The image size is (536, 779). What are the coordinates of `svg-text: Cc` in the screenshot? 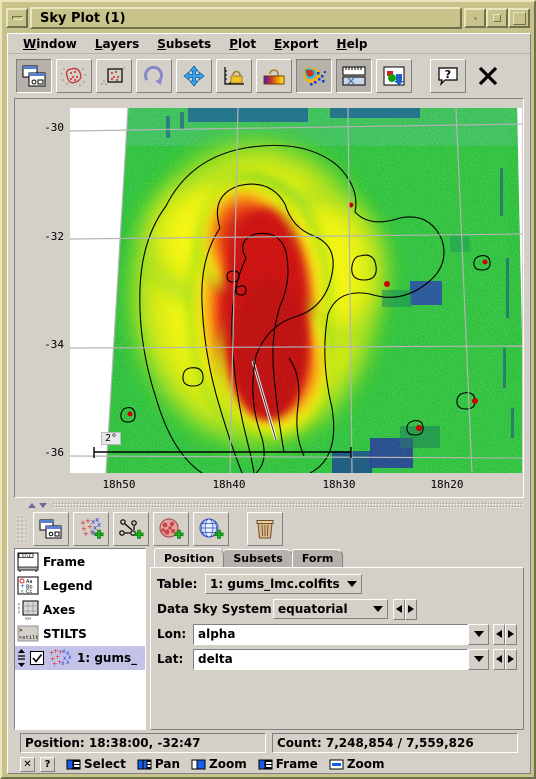 It's located at (29, 592).